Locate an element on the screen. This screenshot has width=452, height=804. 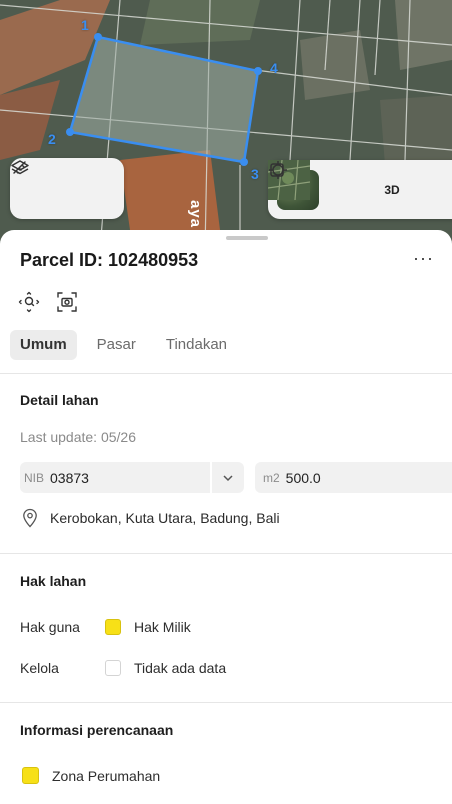
nib-dropdown-button is located at coordinates (227, 477).